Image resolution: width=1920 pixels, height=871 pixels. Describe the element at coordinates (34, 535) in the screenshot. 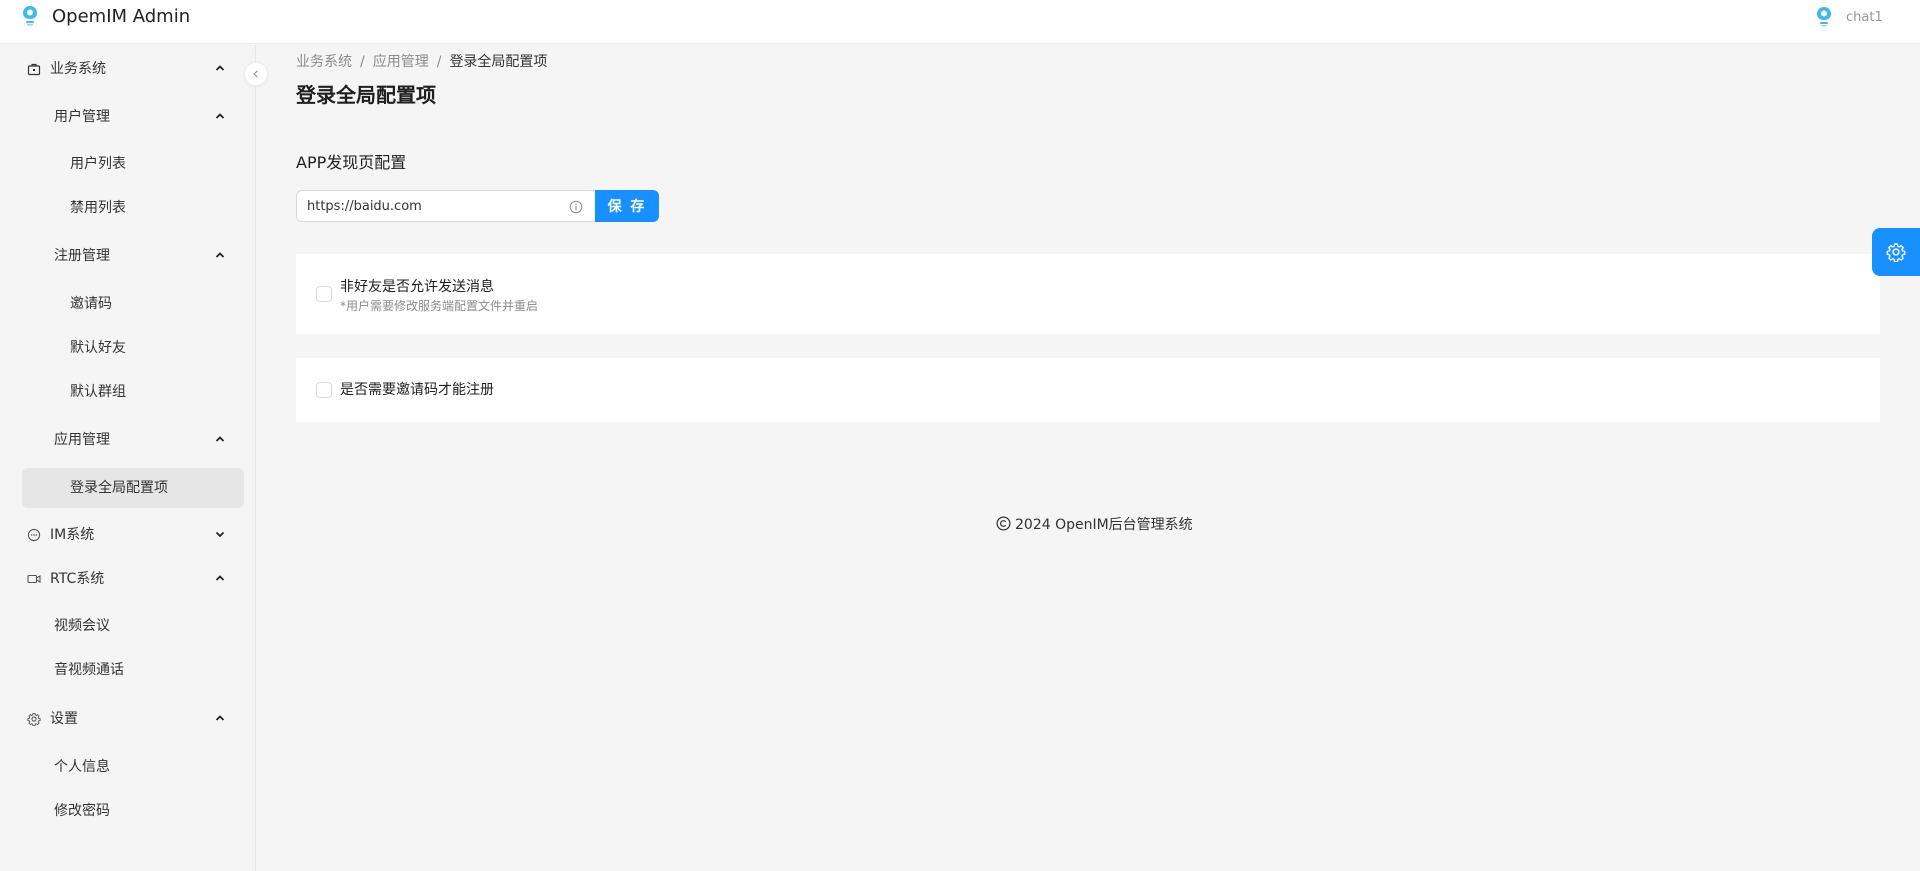

I see `chat-bubble-icon` at that location.